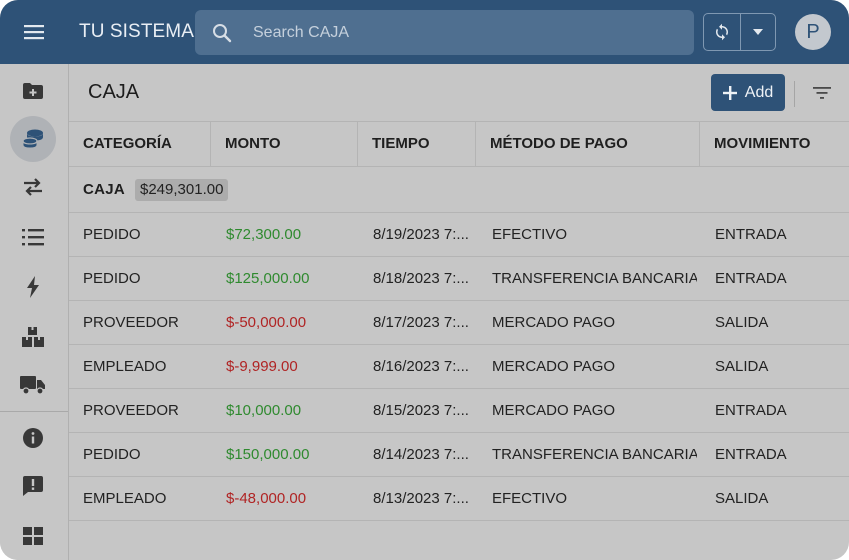 The height and width of the screenshot is (560, 849). I want to click on boxes-icon, so click(33, 337).